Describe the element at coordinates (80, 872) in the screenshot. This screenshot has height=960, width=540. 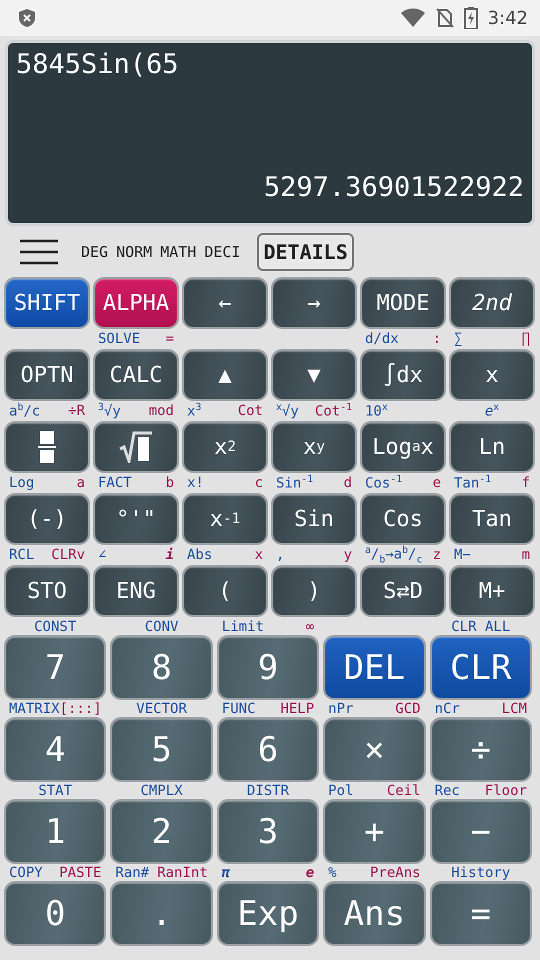
I see `alpha-function-label: PASTE` at that location.